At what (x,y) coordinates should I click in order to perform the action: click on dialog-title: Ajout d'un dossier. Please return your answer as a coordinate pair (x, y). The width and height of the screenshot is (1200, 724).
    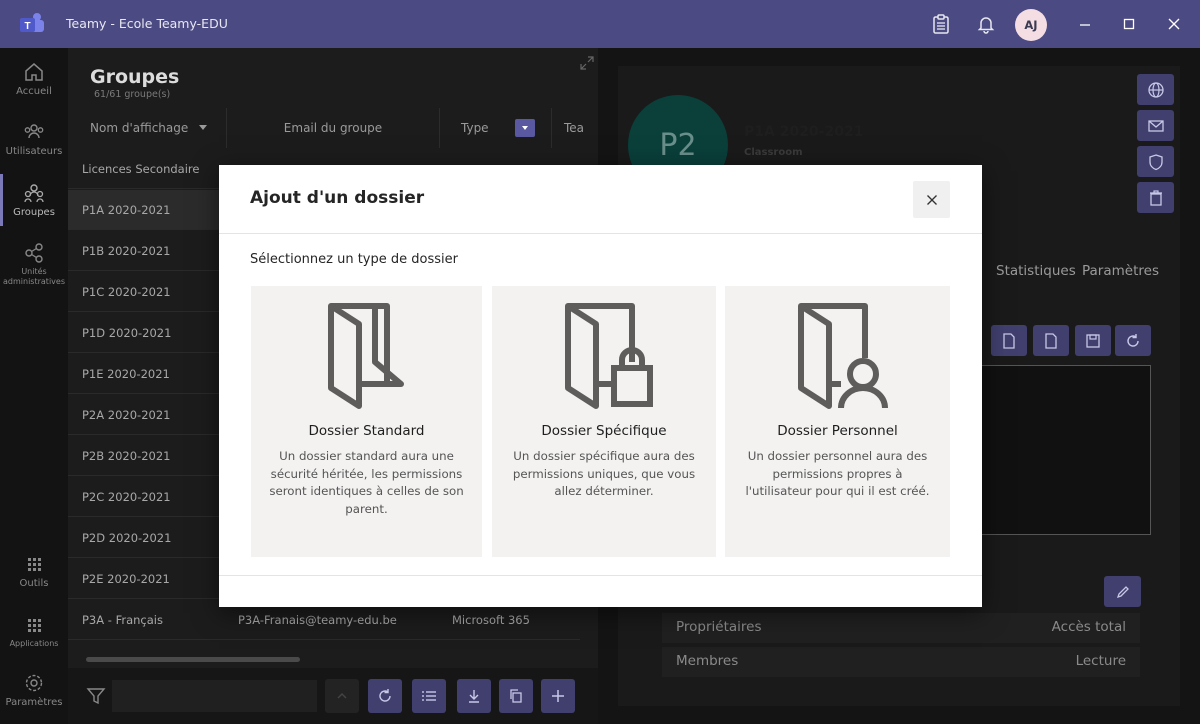
    Looking at the image, I should click on (337, 198).